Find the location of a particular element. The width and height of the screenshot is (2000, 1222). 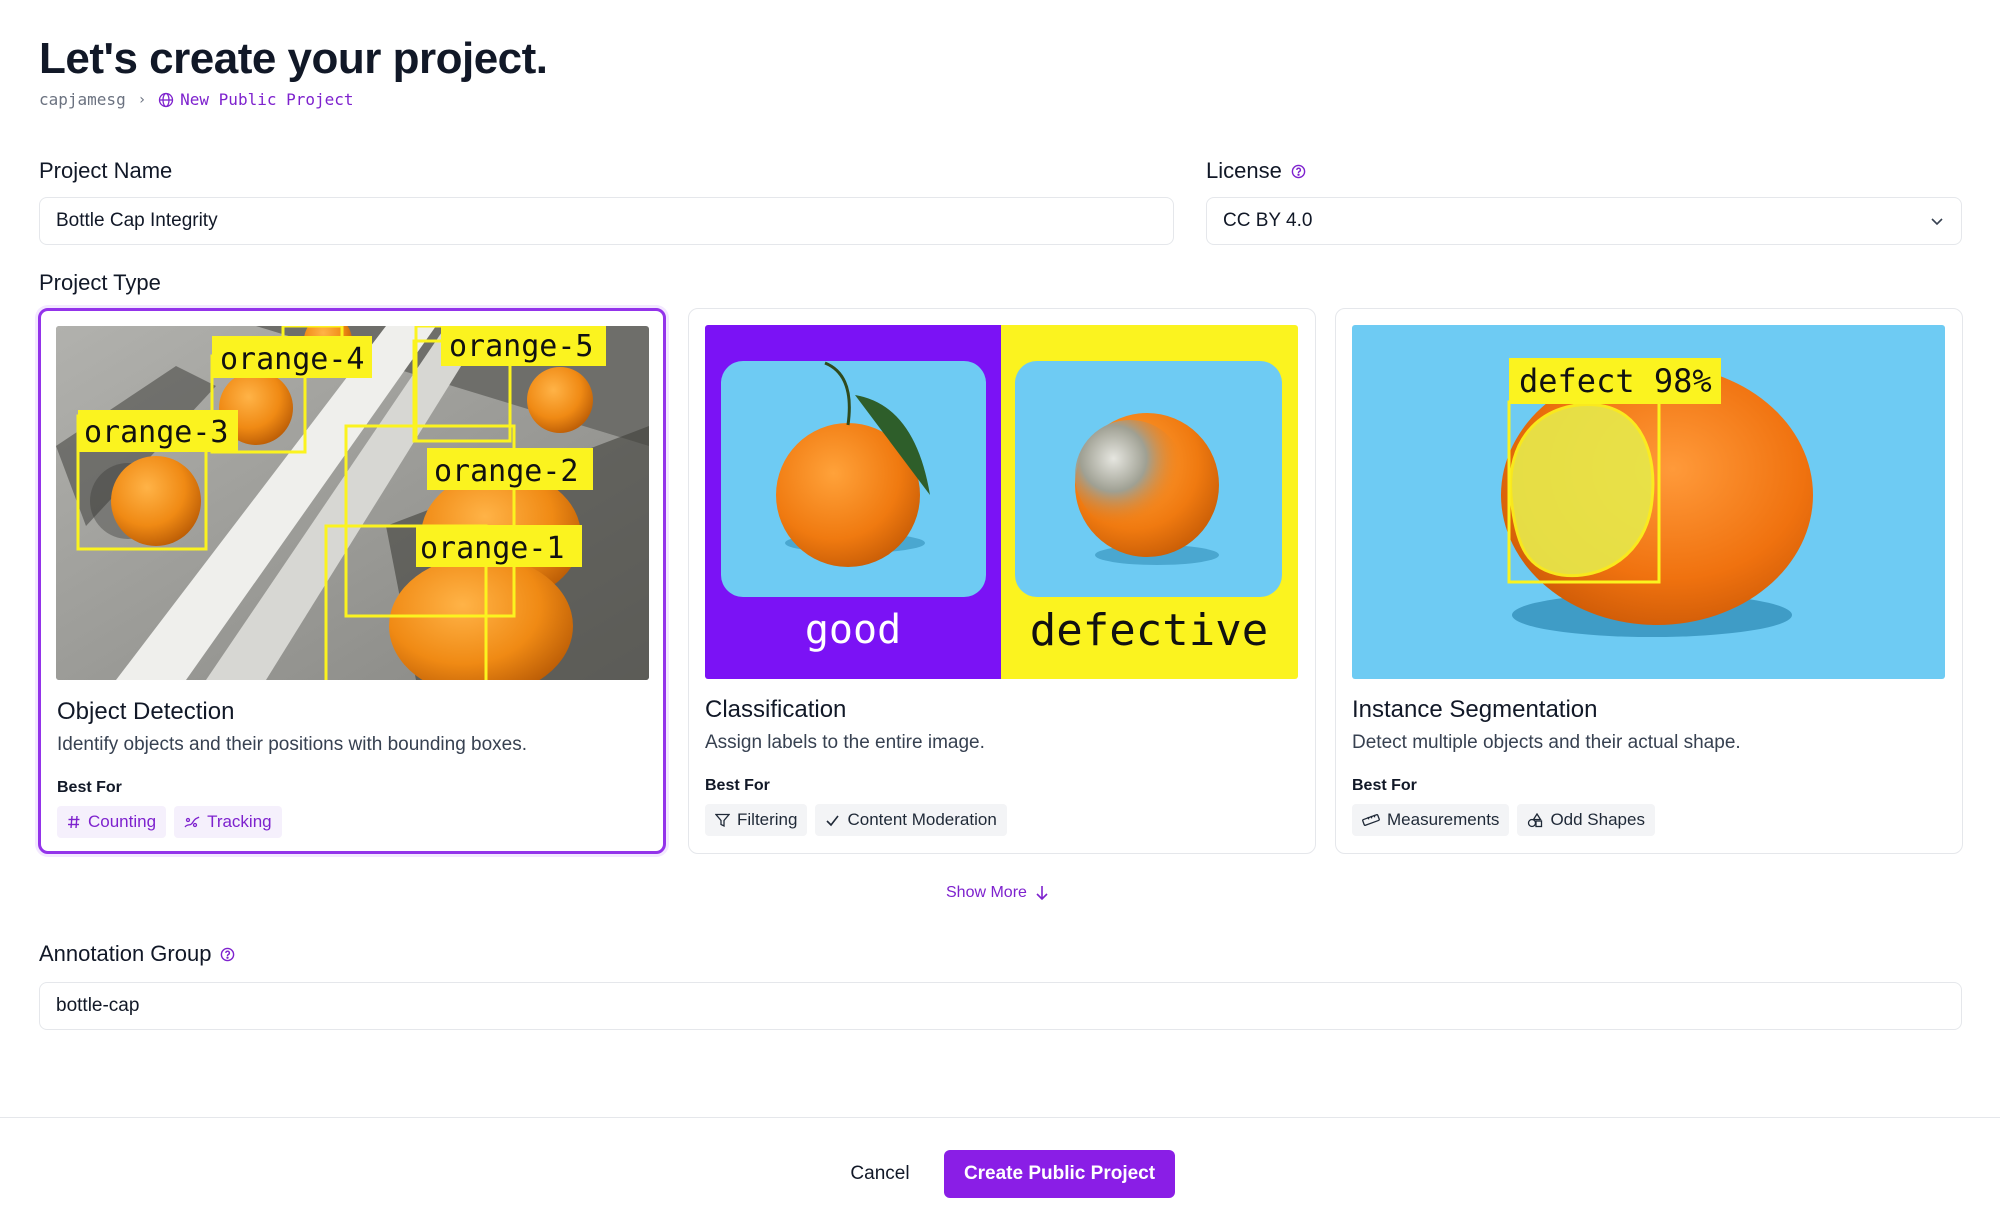

card-description: Assign labels to the entire image. is located at coordinates (845, 742).